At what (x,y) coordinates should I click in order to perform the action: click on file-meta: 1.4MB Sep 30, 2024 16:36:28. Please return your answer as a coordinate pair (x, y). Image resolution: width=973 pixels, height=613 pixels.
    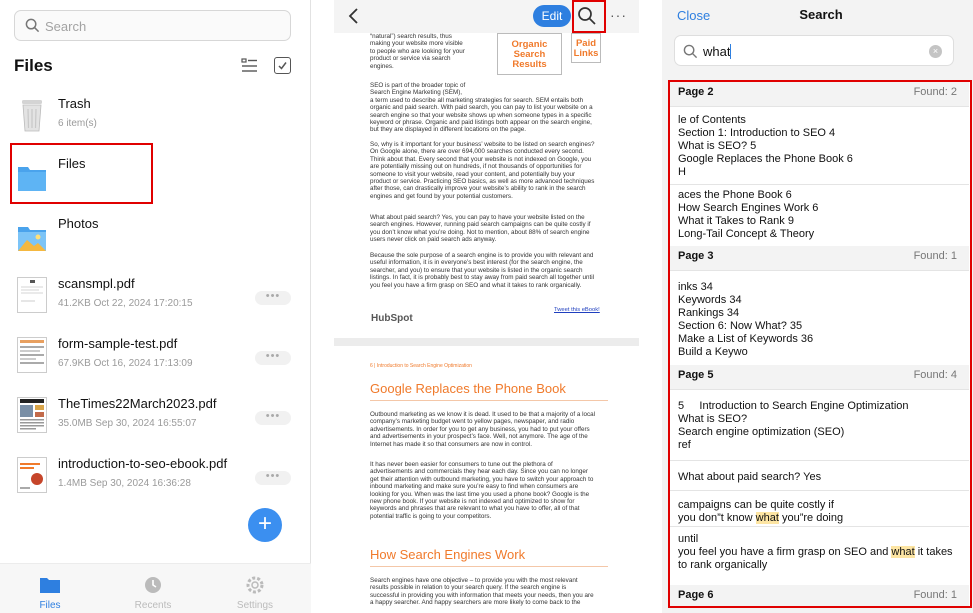
    Looking at the image, I should click on (124, 483).